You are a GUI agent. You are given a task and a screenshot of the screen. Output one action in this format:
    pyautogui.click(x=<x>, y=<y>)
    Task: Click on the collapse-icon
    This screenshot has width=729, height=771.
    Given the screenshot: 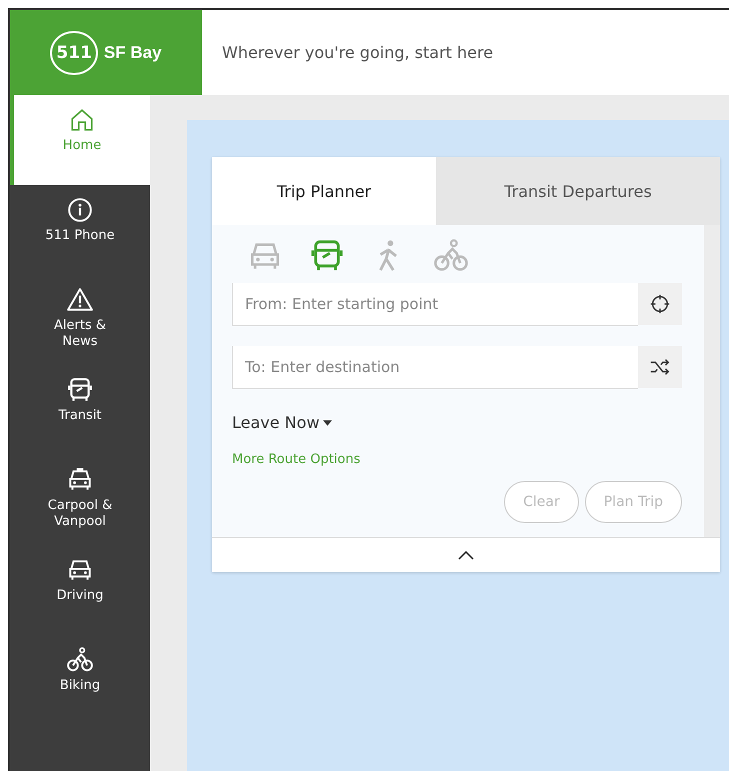 What is the action you would take?
    pyautogui.click(x=466, y=555)
    